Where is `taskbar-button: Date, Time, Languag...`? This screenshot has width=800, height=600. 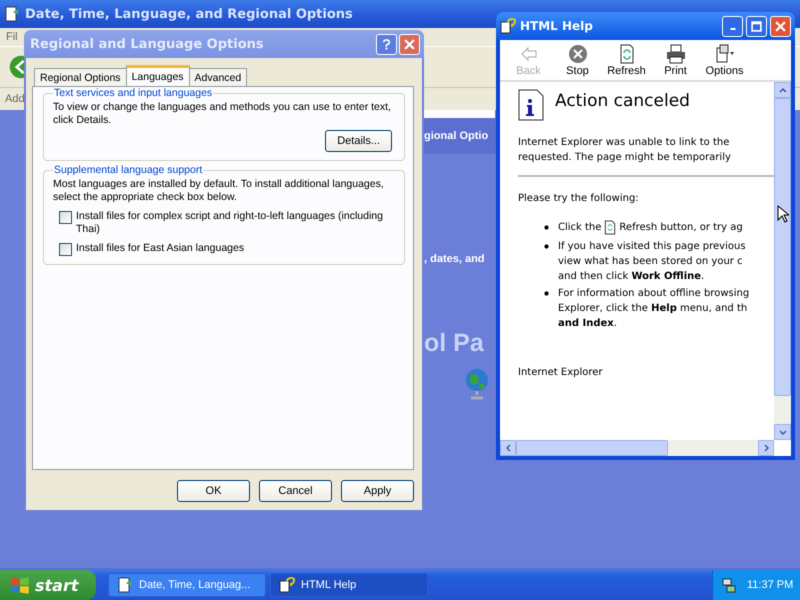
taskbar-button: Date, Time, Languag... is located at coordinates (187, 585).